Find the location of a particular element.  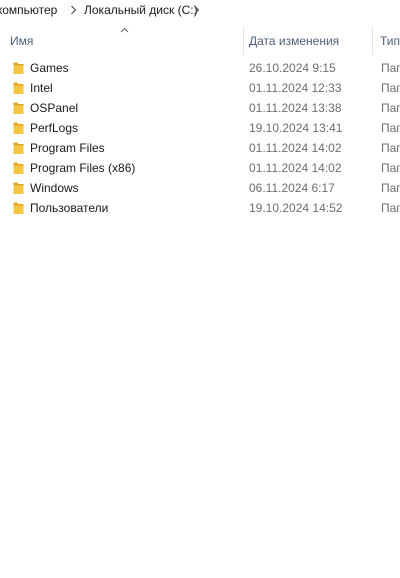

file-row: Games 26.10.2024 9:15 Пап is located at coordinates (200, 68).